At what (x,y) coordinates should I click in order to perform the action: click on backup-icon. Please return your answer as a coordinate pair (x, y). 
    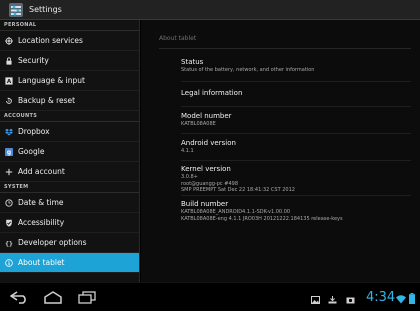
    Looking at the image, I should click on (9, 100).